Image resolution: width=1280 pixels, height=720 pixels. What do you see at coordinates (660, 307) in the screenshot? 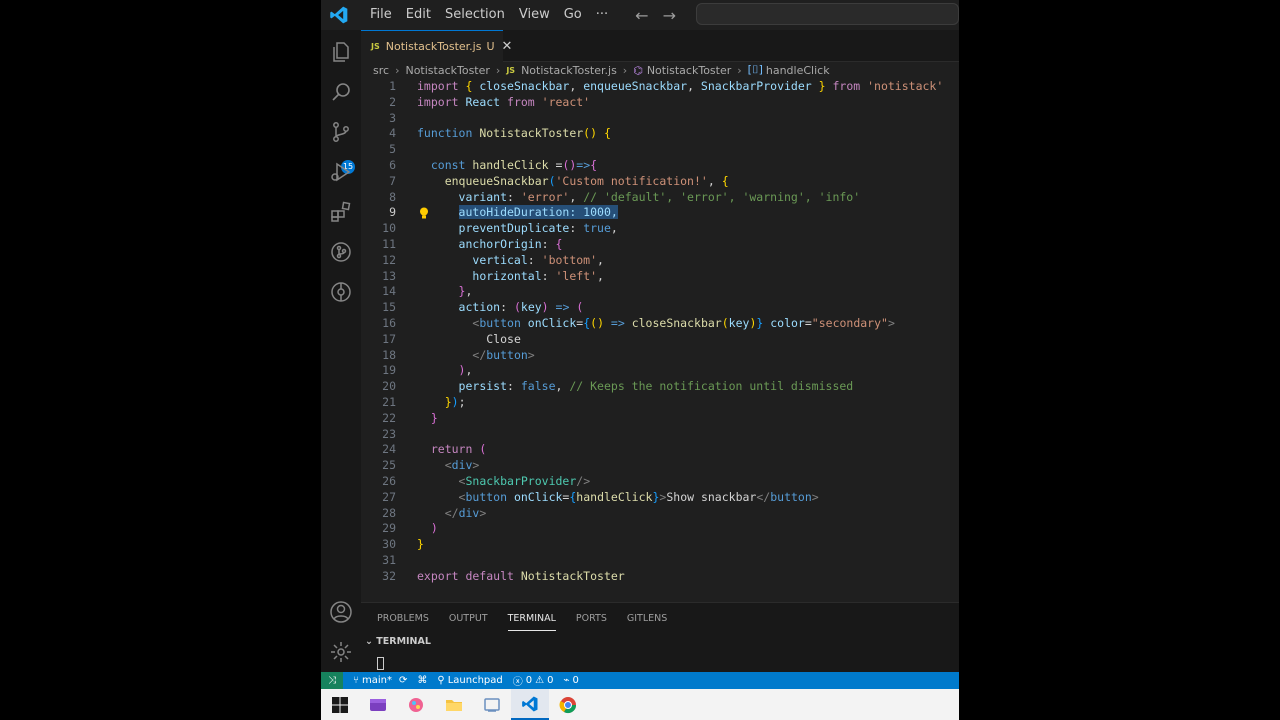
I see `code-line: 15 action: (key) => (` at bounding box center [660, 307].